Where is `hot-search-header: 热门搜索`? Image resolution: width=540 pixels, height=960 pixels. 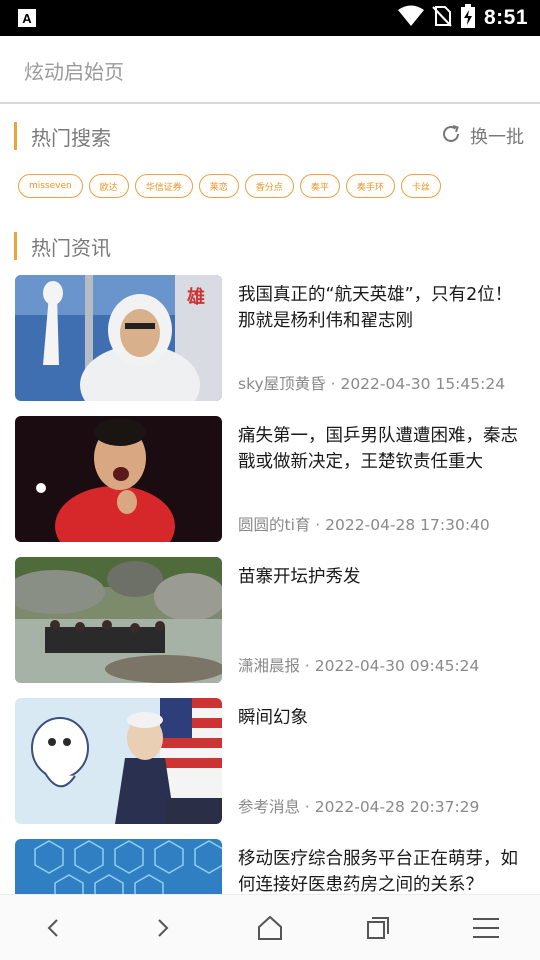
hot-search-header: 热门搜索 is located at coordinates (62, 136).